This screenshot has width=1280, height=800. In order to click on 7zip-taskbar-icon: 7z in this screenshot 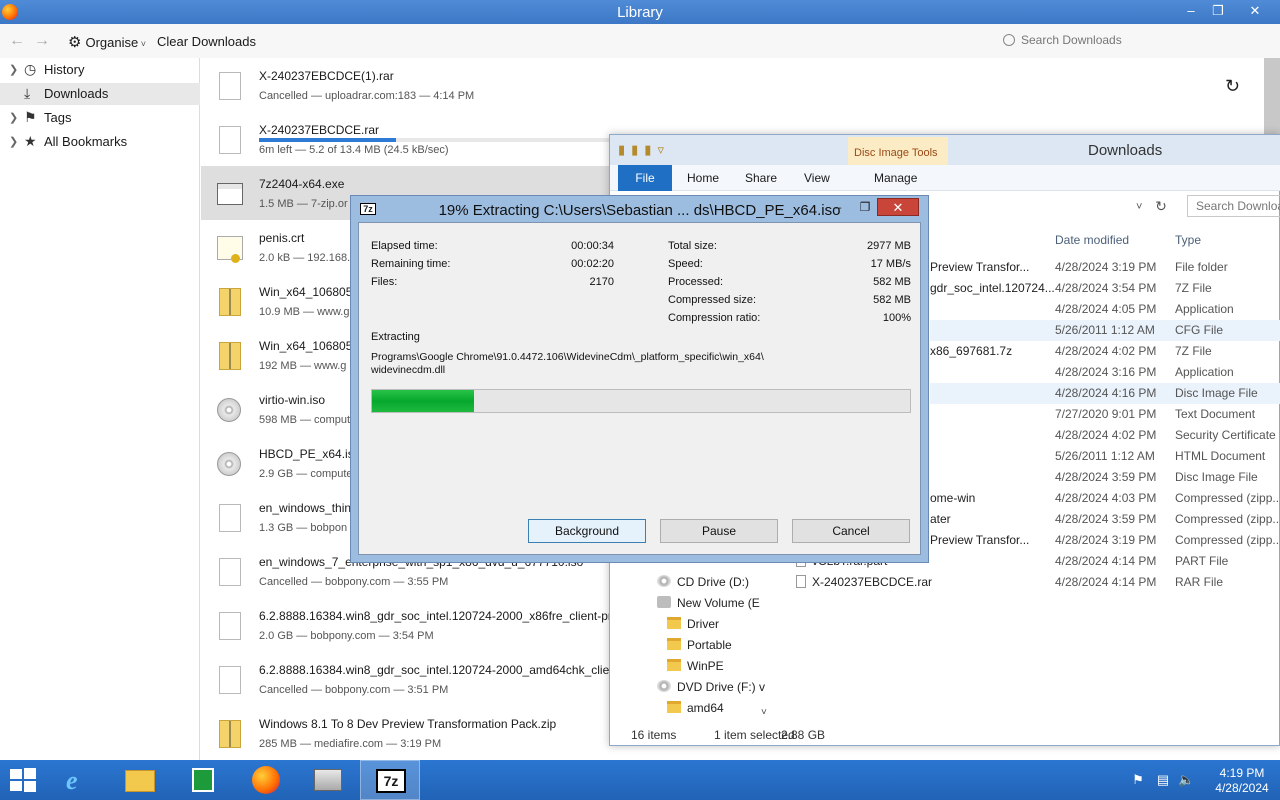, I will do `click(390, 780)`.